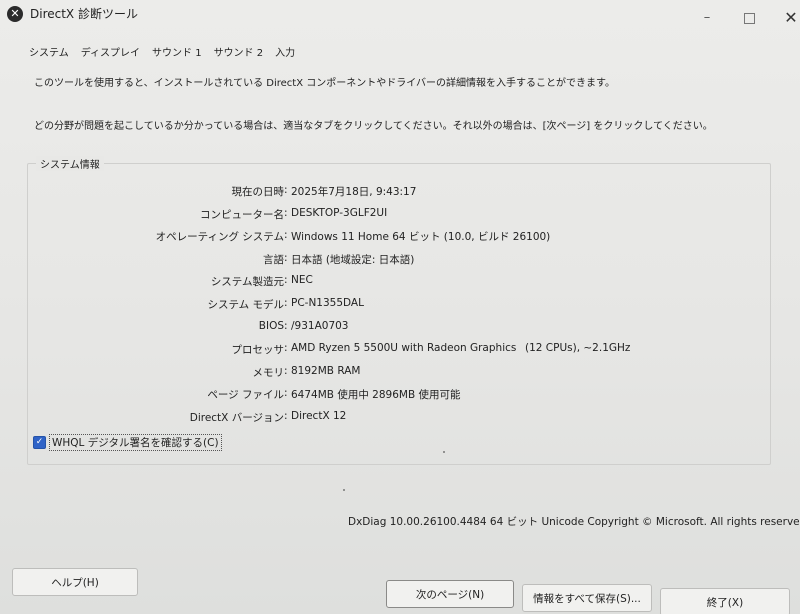 The height and width of the screenshot is (614, 800). What do you see at coordinates (353, 260) in the screenshot?
I see `info-value: 日本語 (地域設定: 日本語)` at bounding box center [353, 260].